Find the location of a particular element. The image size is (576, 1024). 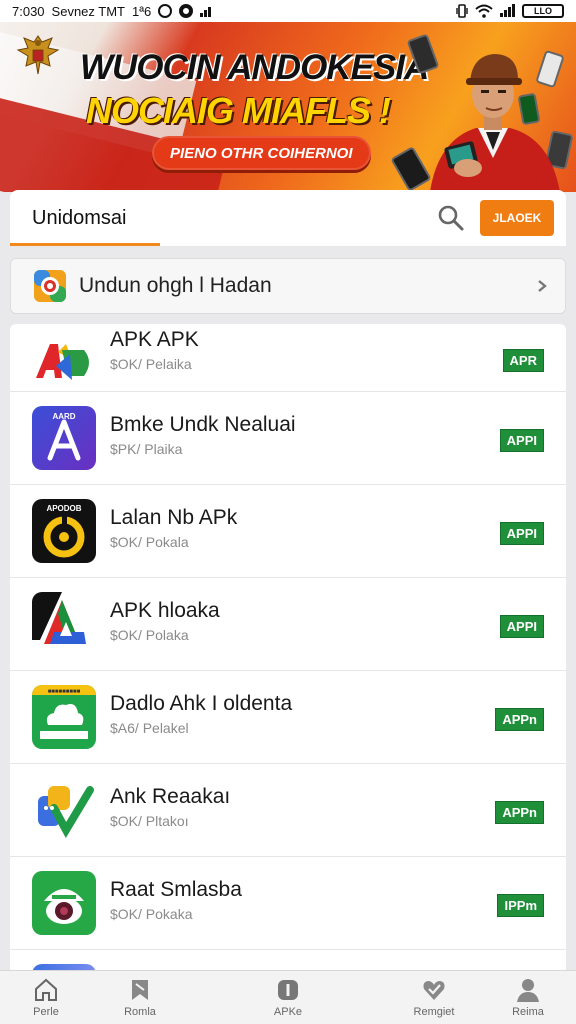

nav-label: Remgiet is located at coordinates (434, 1012).